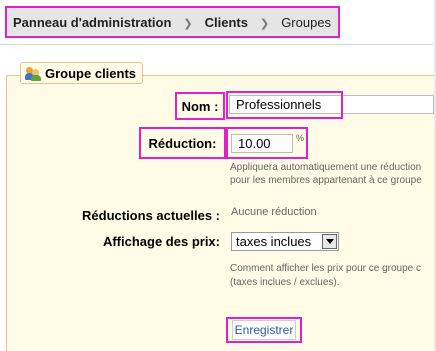  What do you see at coordinates (200, 106) in the screenshot?
I see `name-label: Nom :` at bounding box center [200, 106].